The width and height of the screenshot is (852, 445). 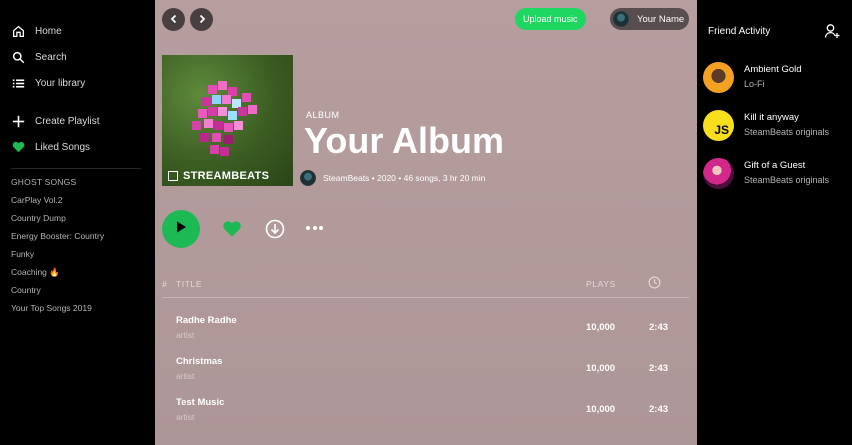 I want to click on track-title: Test Music, so click(x=200, y=402).